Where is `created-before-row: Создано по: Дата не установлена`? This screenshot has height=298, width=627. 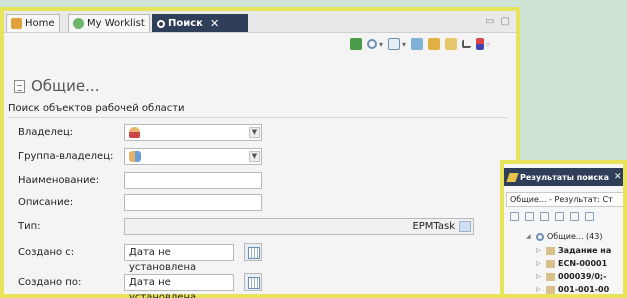 created-before-row: Создано по: Дата не установлена is located at coordinates (268, 285).